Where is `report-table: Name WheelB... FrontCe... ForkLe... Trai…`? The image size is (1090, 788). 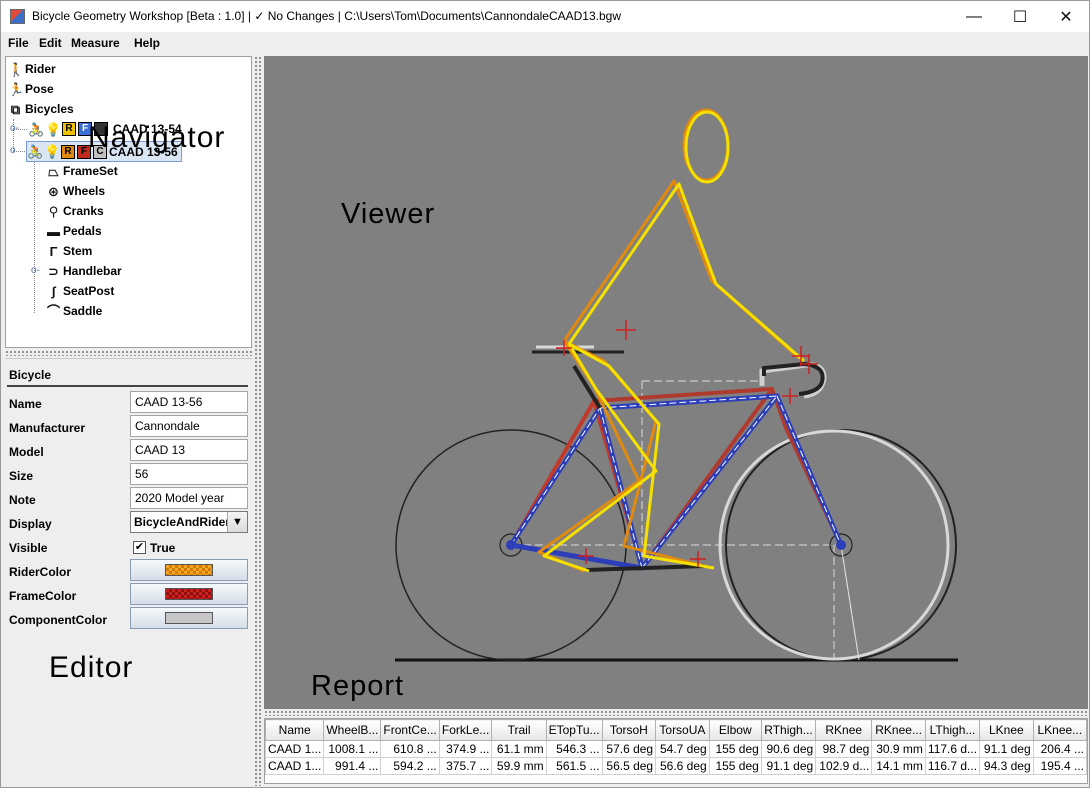 report-table: Name WheelB... FrontCe... ForkLe... Trai… is located at coordinates (676, 747).